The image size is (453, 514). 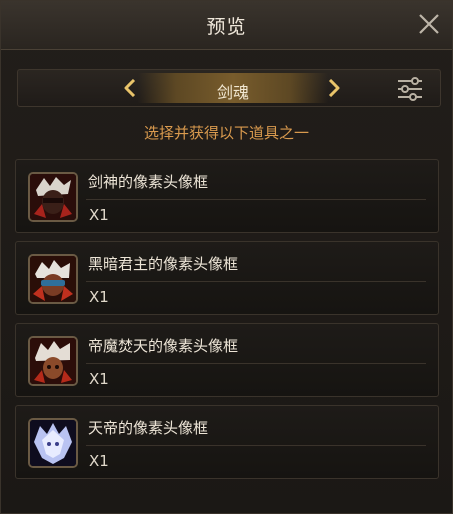 What do you see at coordinates (148, 428) in the screenshot?
I see `reward-item-name: 天帝的像素头像框` at bounding box center [148, 428].